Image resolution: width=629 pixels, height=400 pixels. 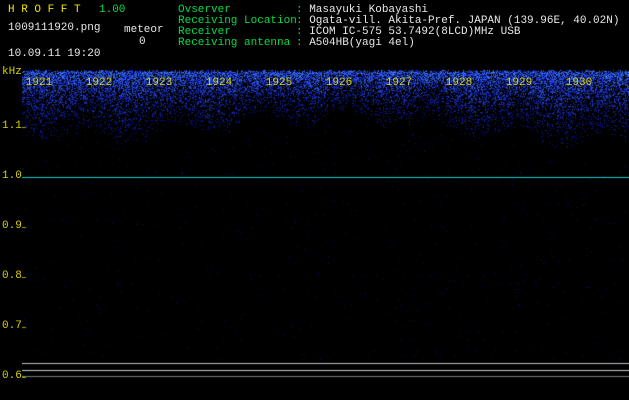 I want to click on x-tick-label: 1927, so click(x=399, y=83).